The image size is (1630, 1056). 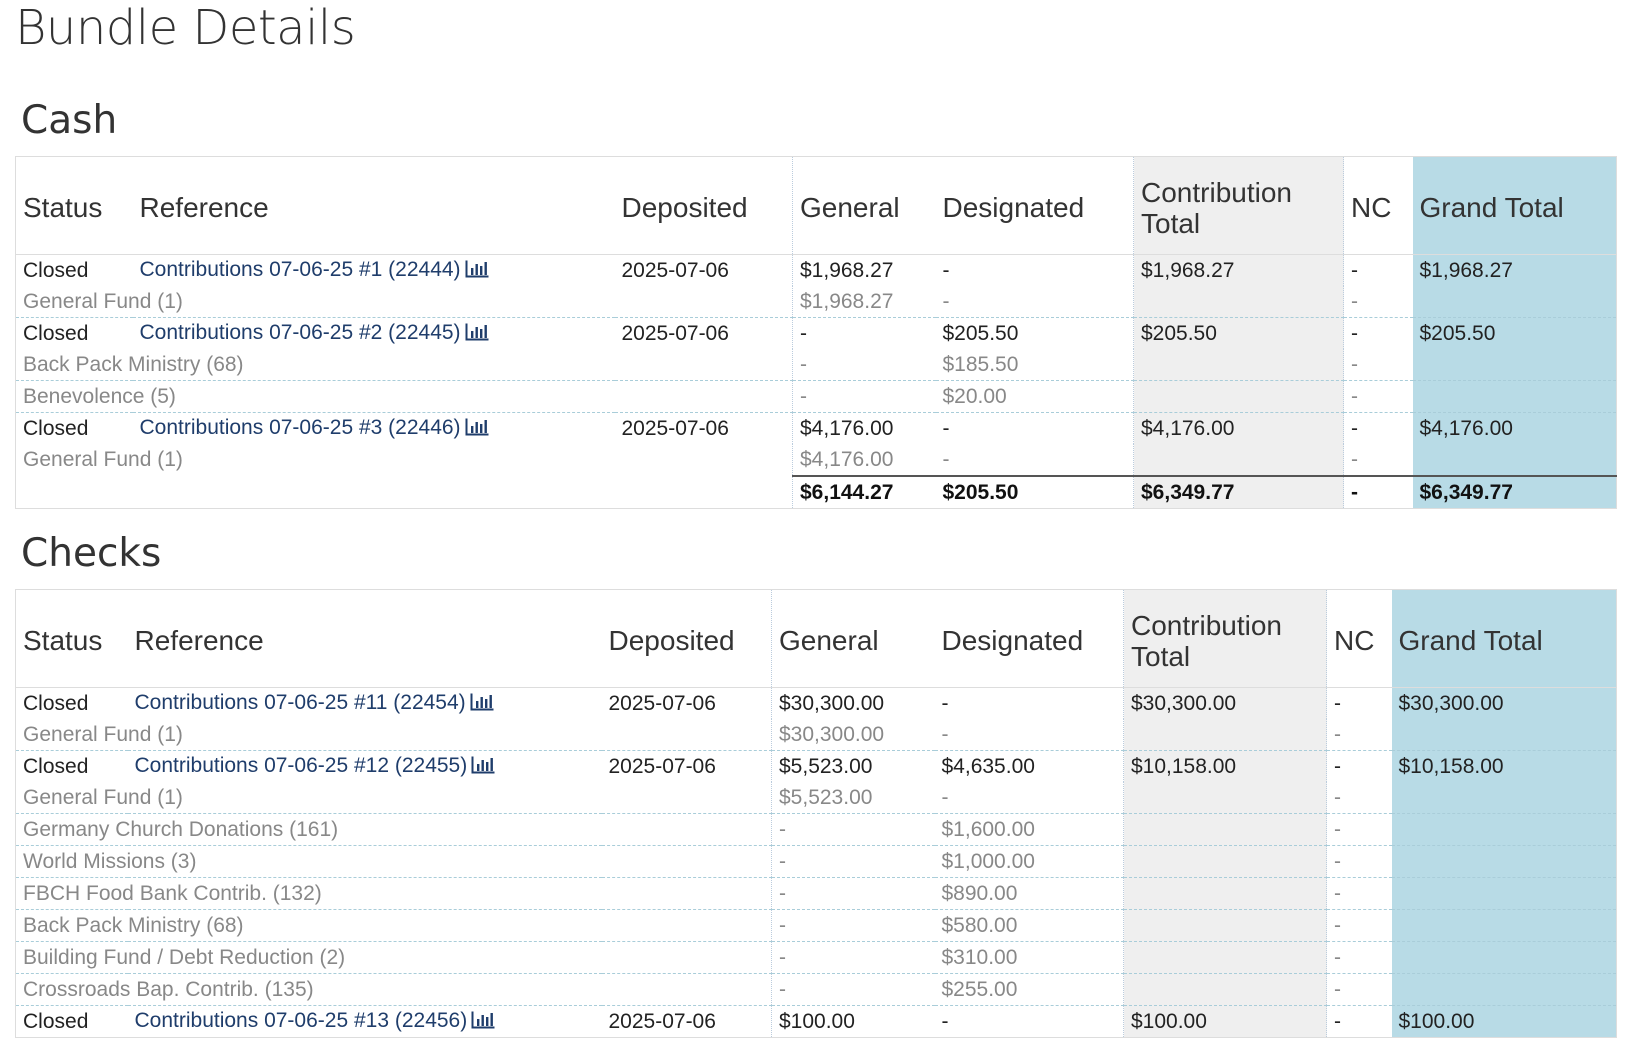 I want to click on fund-general: $1,968.27, so click(x=864, y=302).